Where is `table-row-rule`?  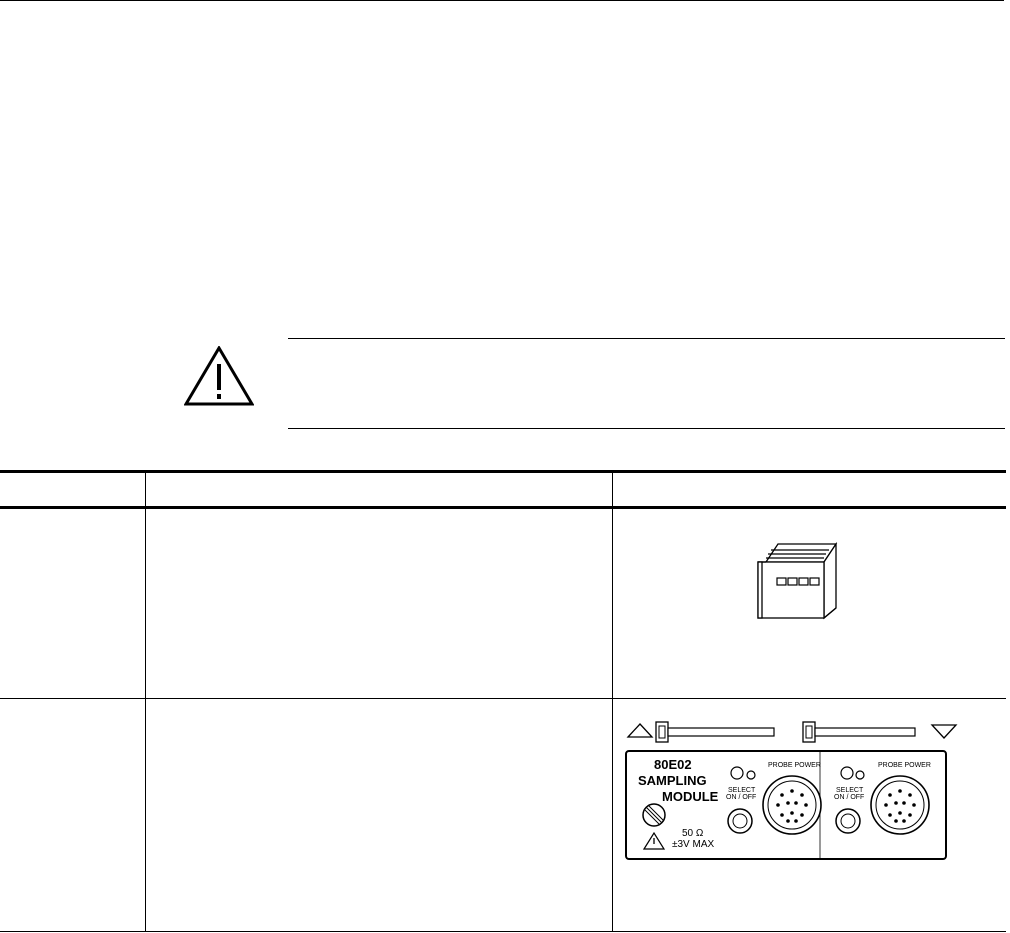 table-row-rule is located at coordinates (503, 698).